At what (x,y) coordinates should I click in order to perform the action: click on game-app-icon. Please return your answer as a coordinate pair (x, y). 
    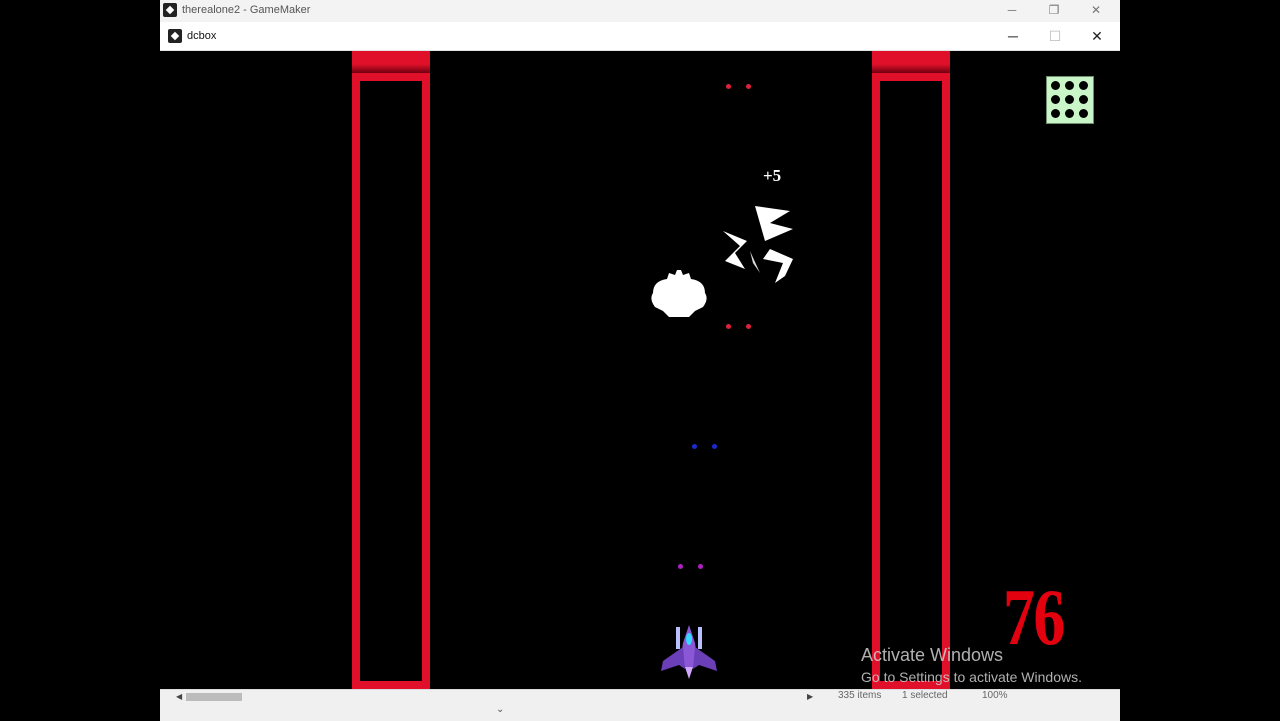
    Looking at the image, I should click on (175, 36).